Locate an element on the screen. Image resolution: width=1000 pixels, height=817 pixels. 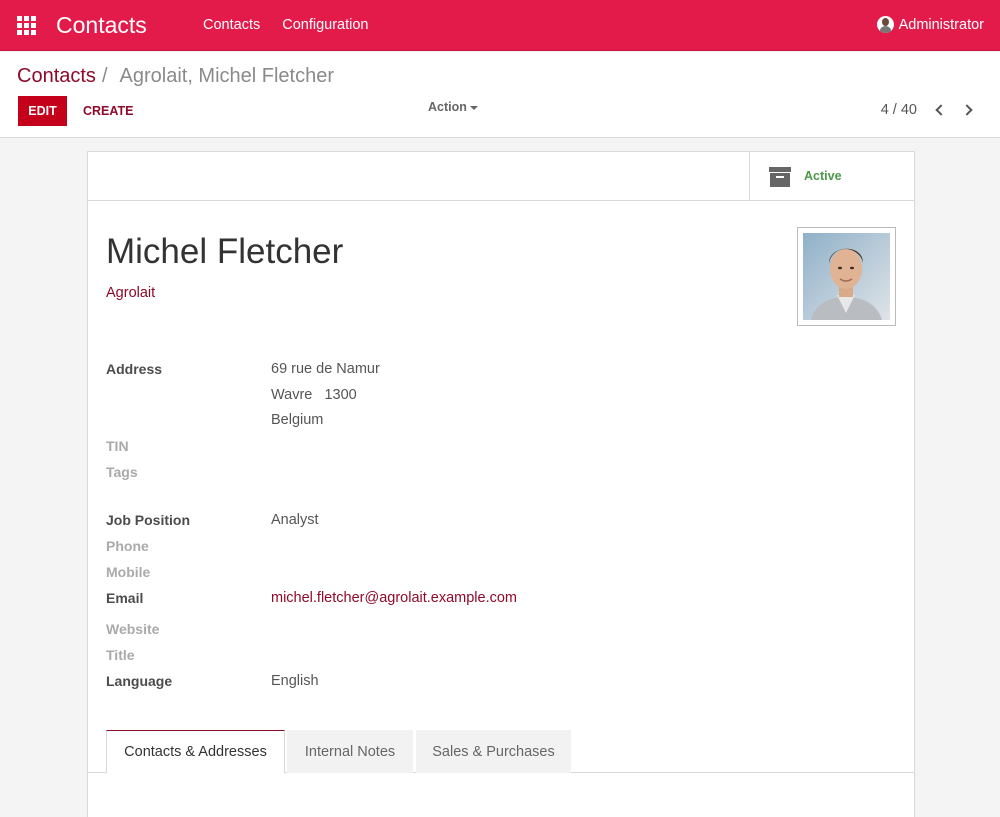
user-menu: Administrator is located at coordinates (930, 24).